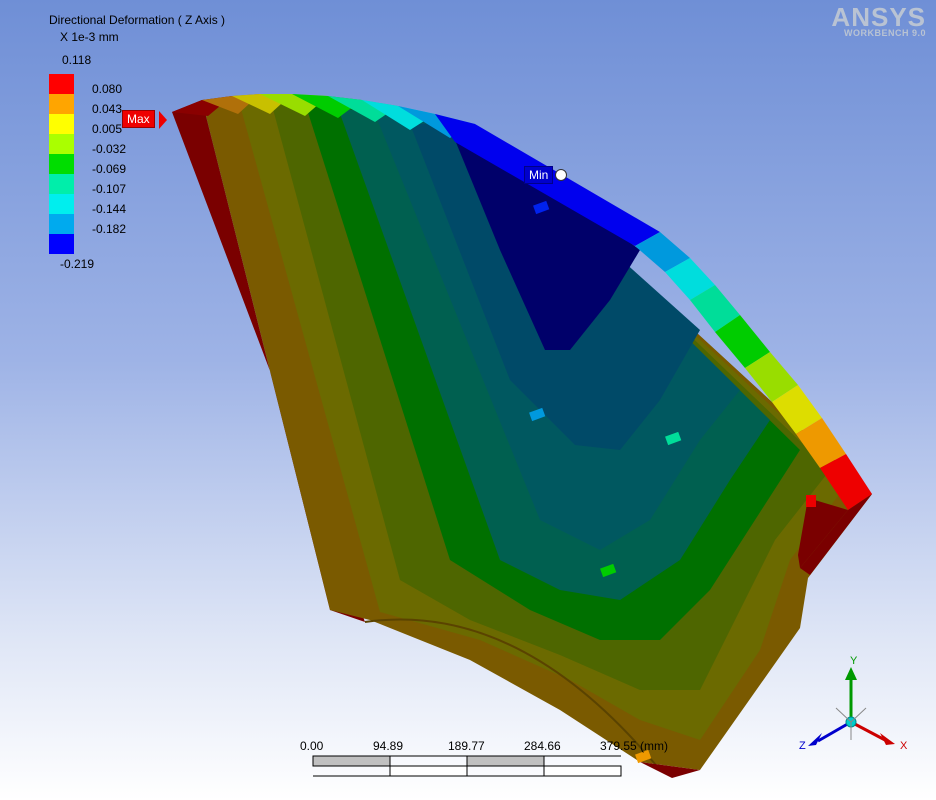 The width and height of the screenshot is (936, 800). I want to click on max-probe-pointer, so click(163, 120).